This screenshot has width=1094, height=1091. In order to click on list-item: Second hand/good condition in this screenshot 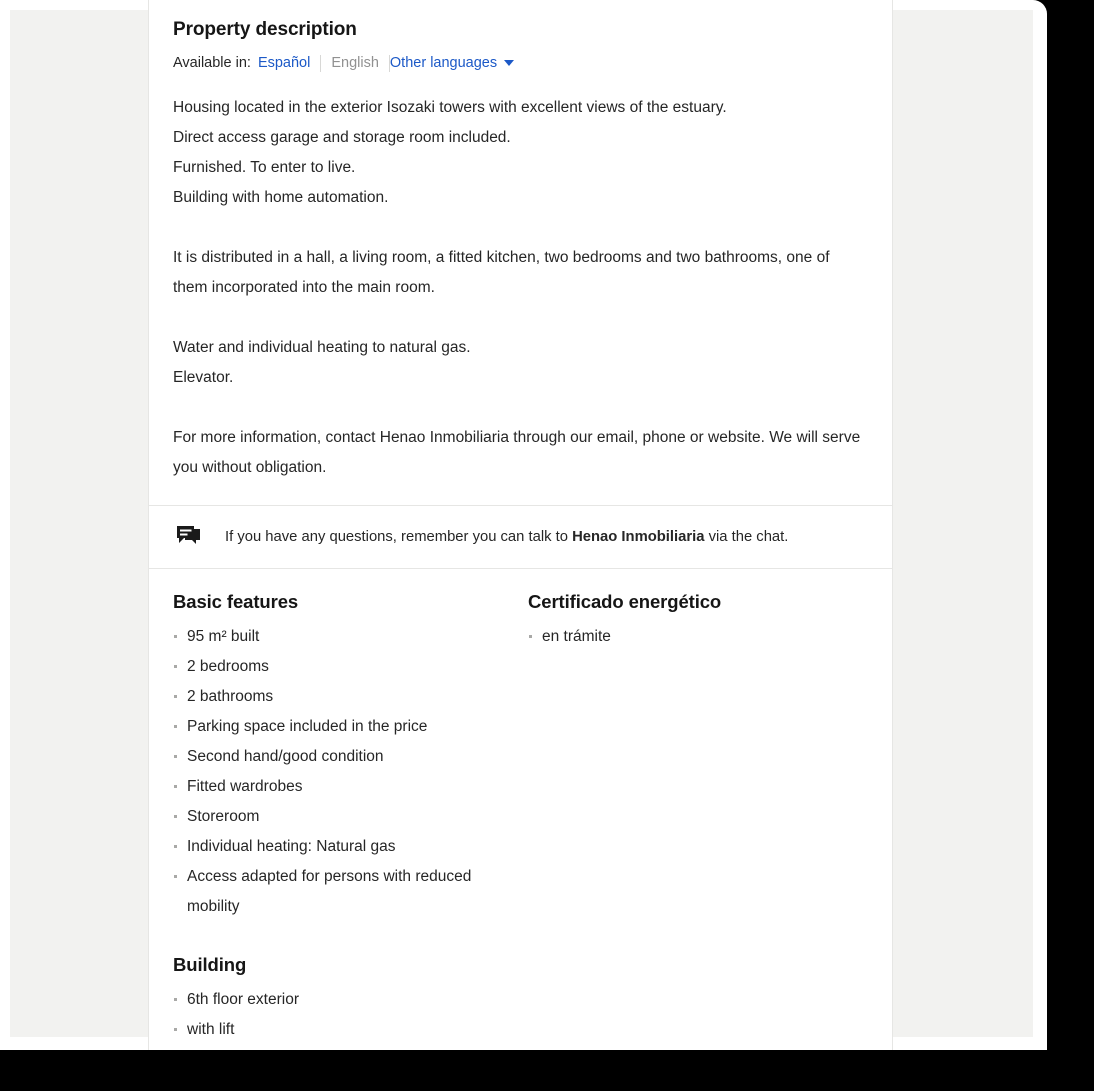, I will do `click(350, 757)`.